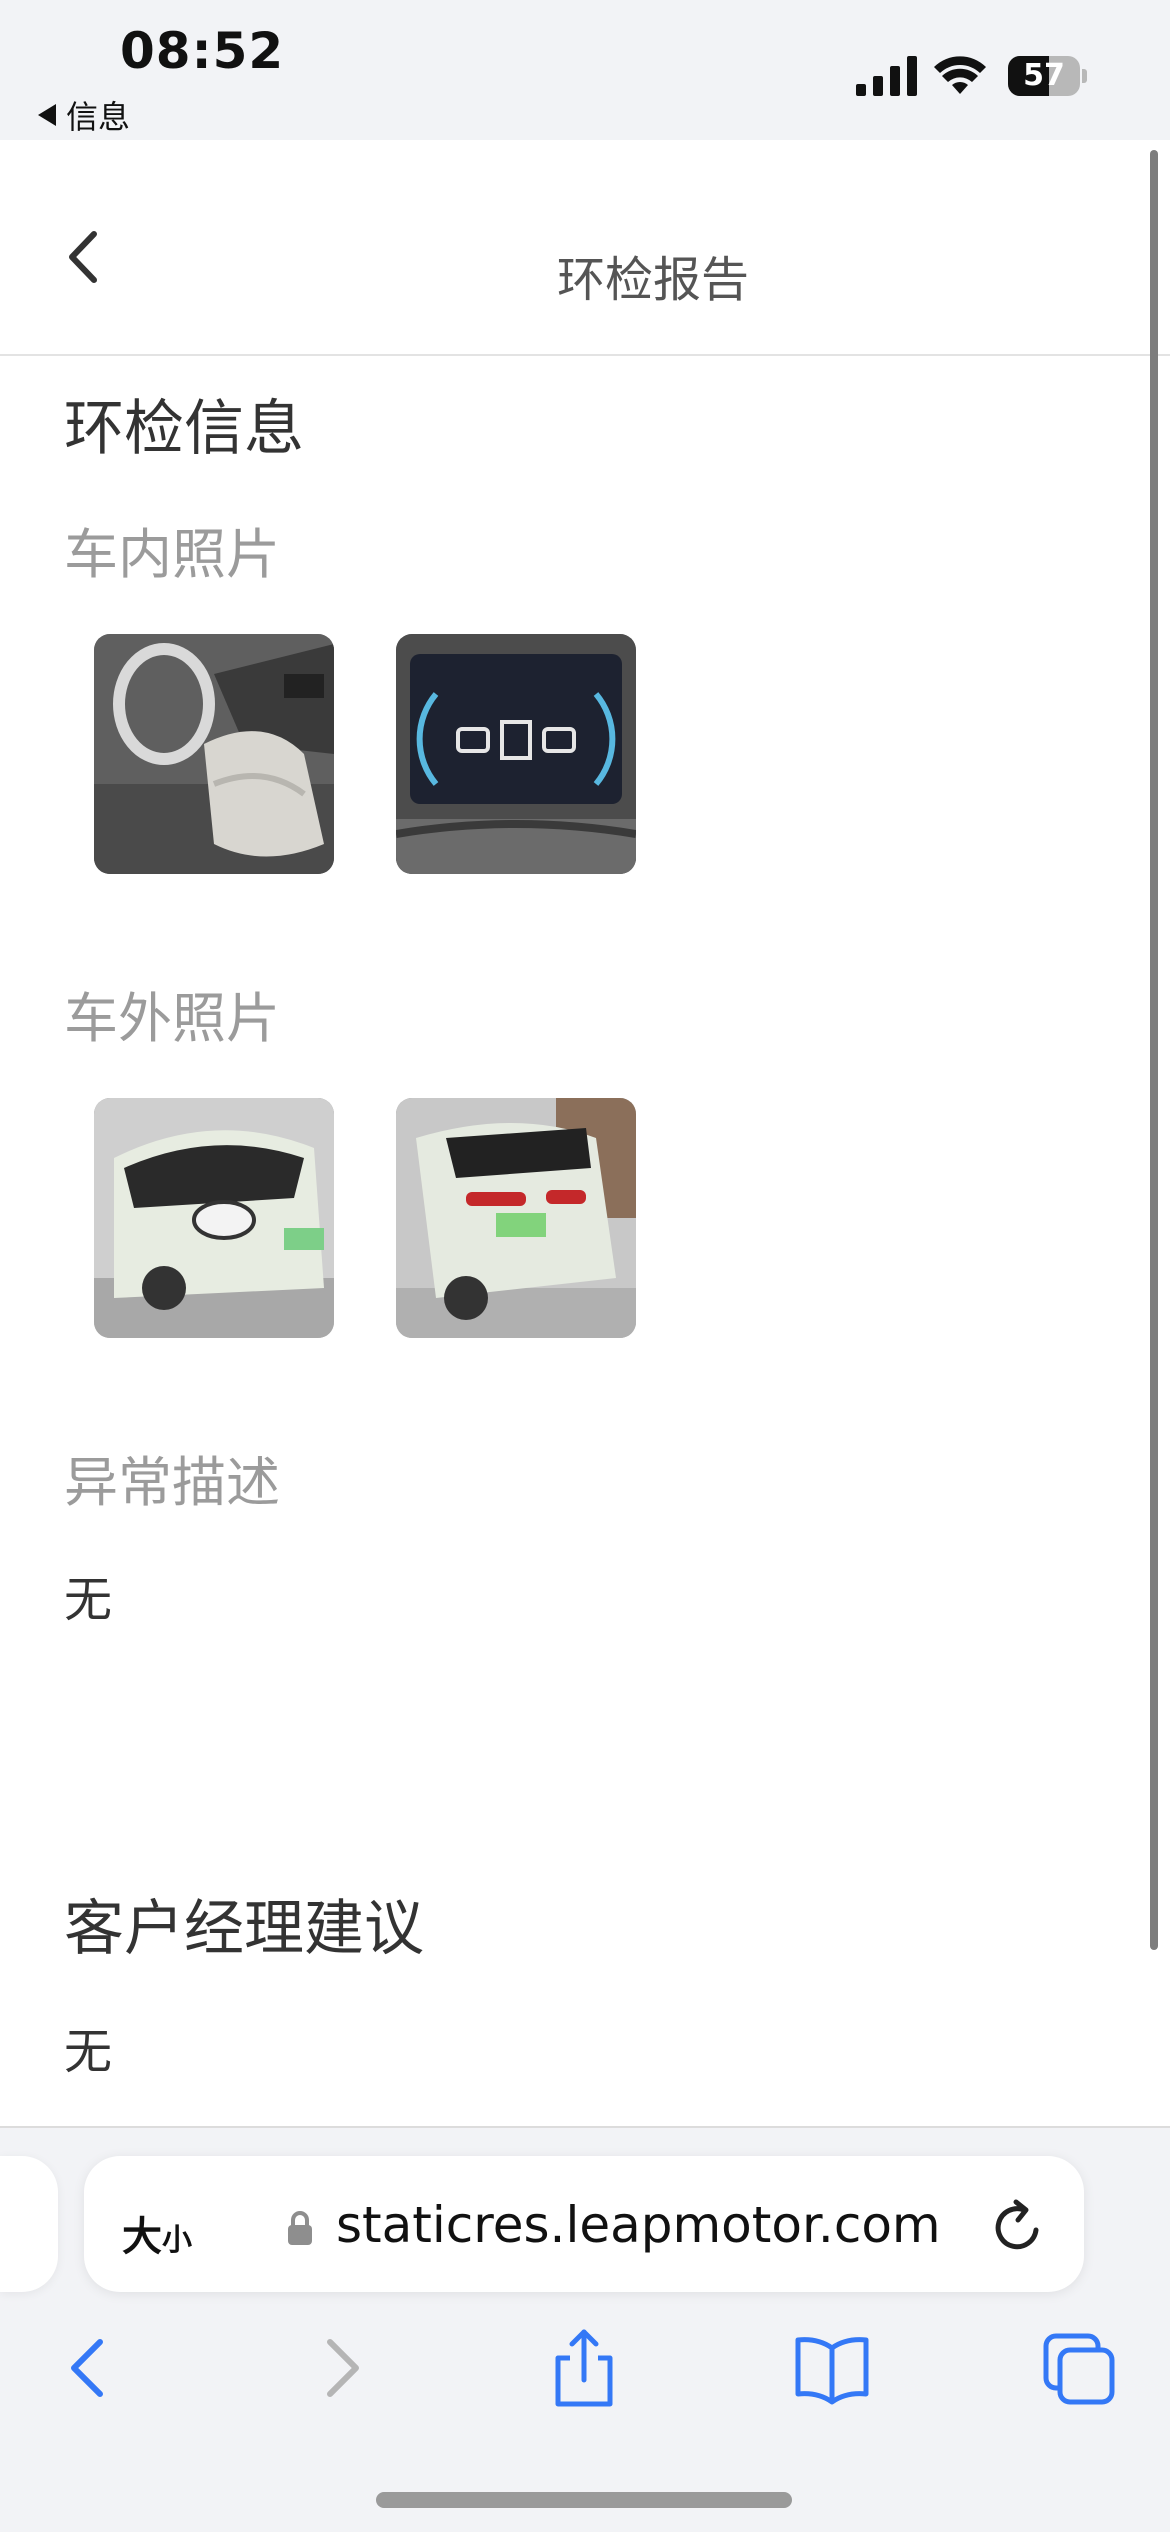 The height and width of the screenshot is (2532, 1170). I want to click on abnormal-description-value: 无, so click(88, 1600).